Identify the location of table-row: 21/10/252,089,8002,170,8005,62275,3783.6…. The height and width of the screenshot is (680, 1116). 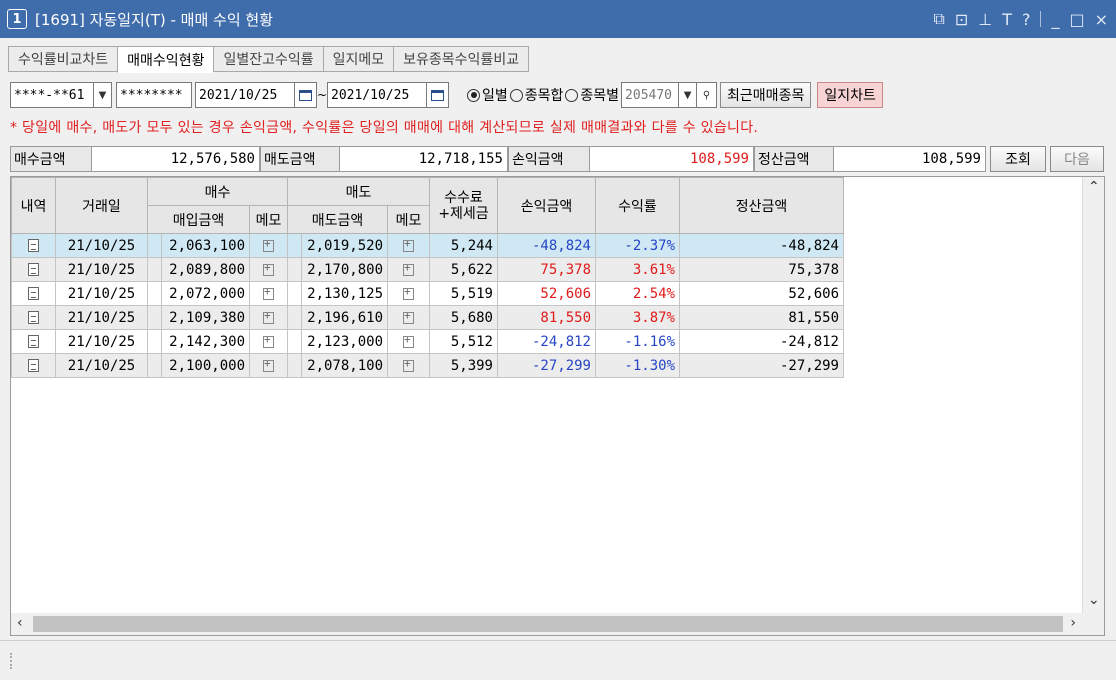
(427, 269).